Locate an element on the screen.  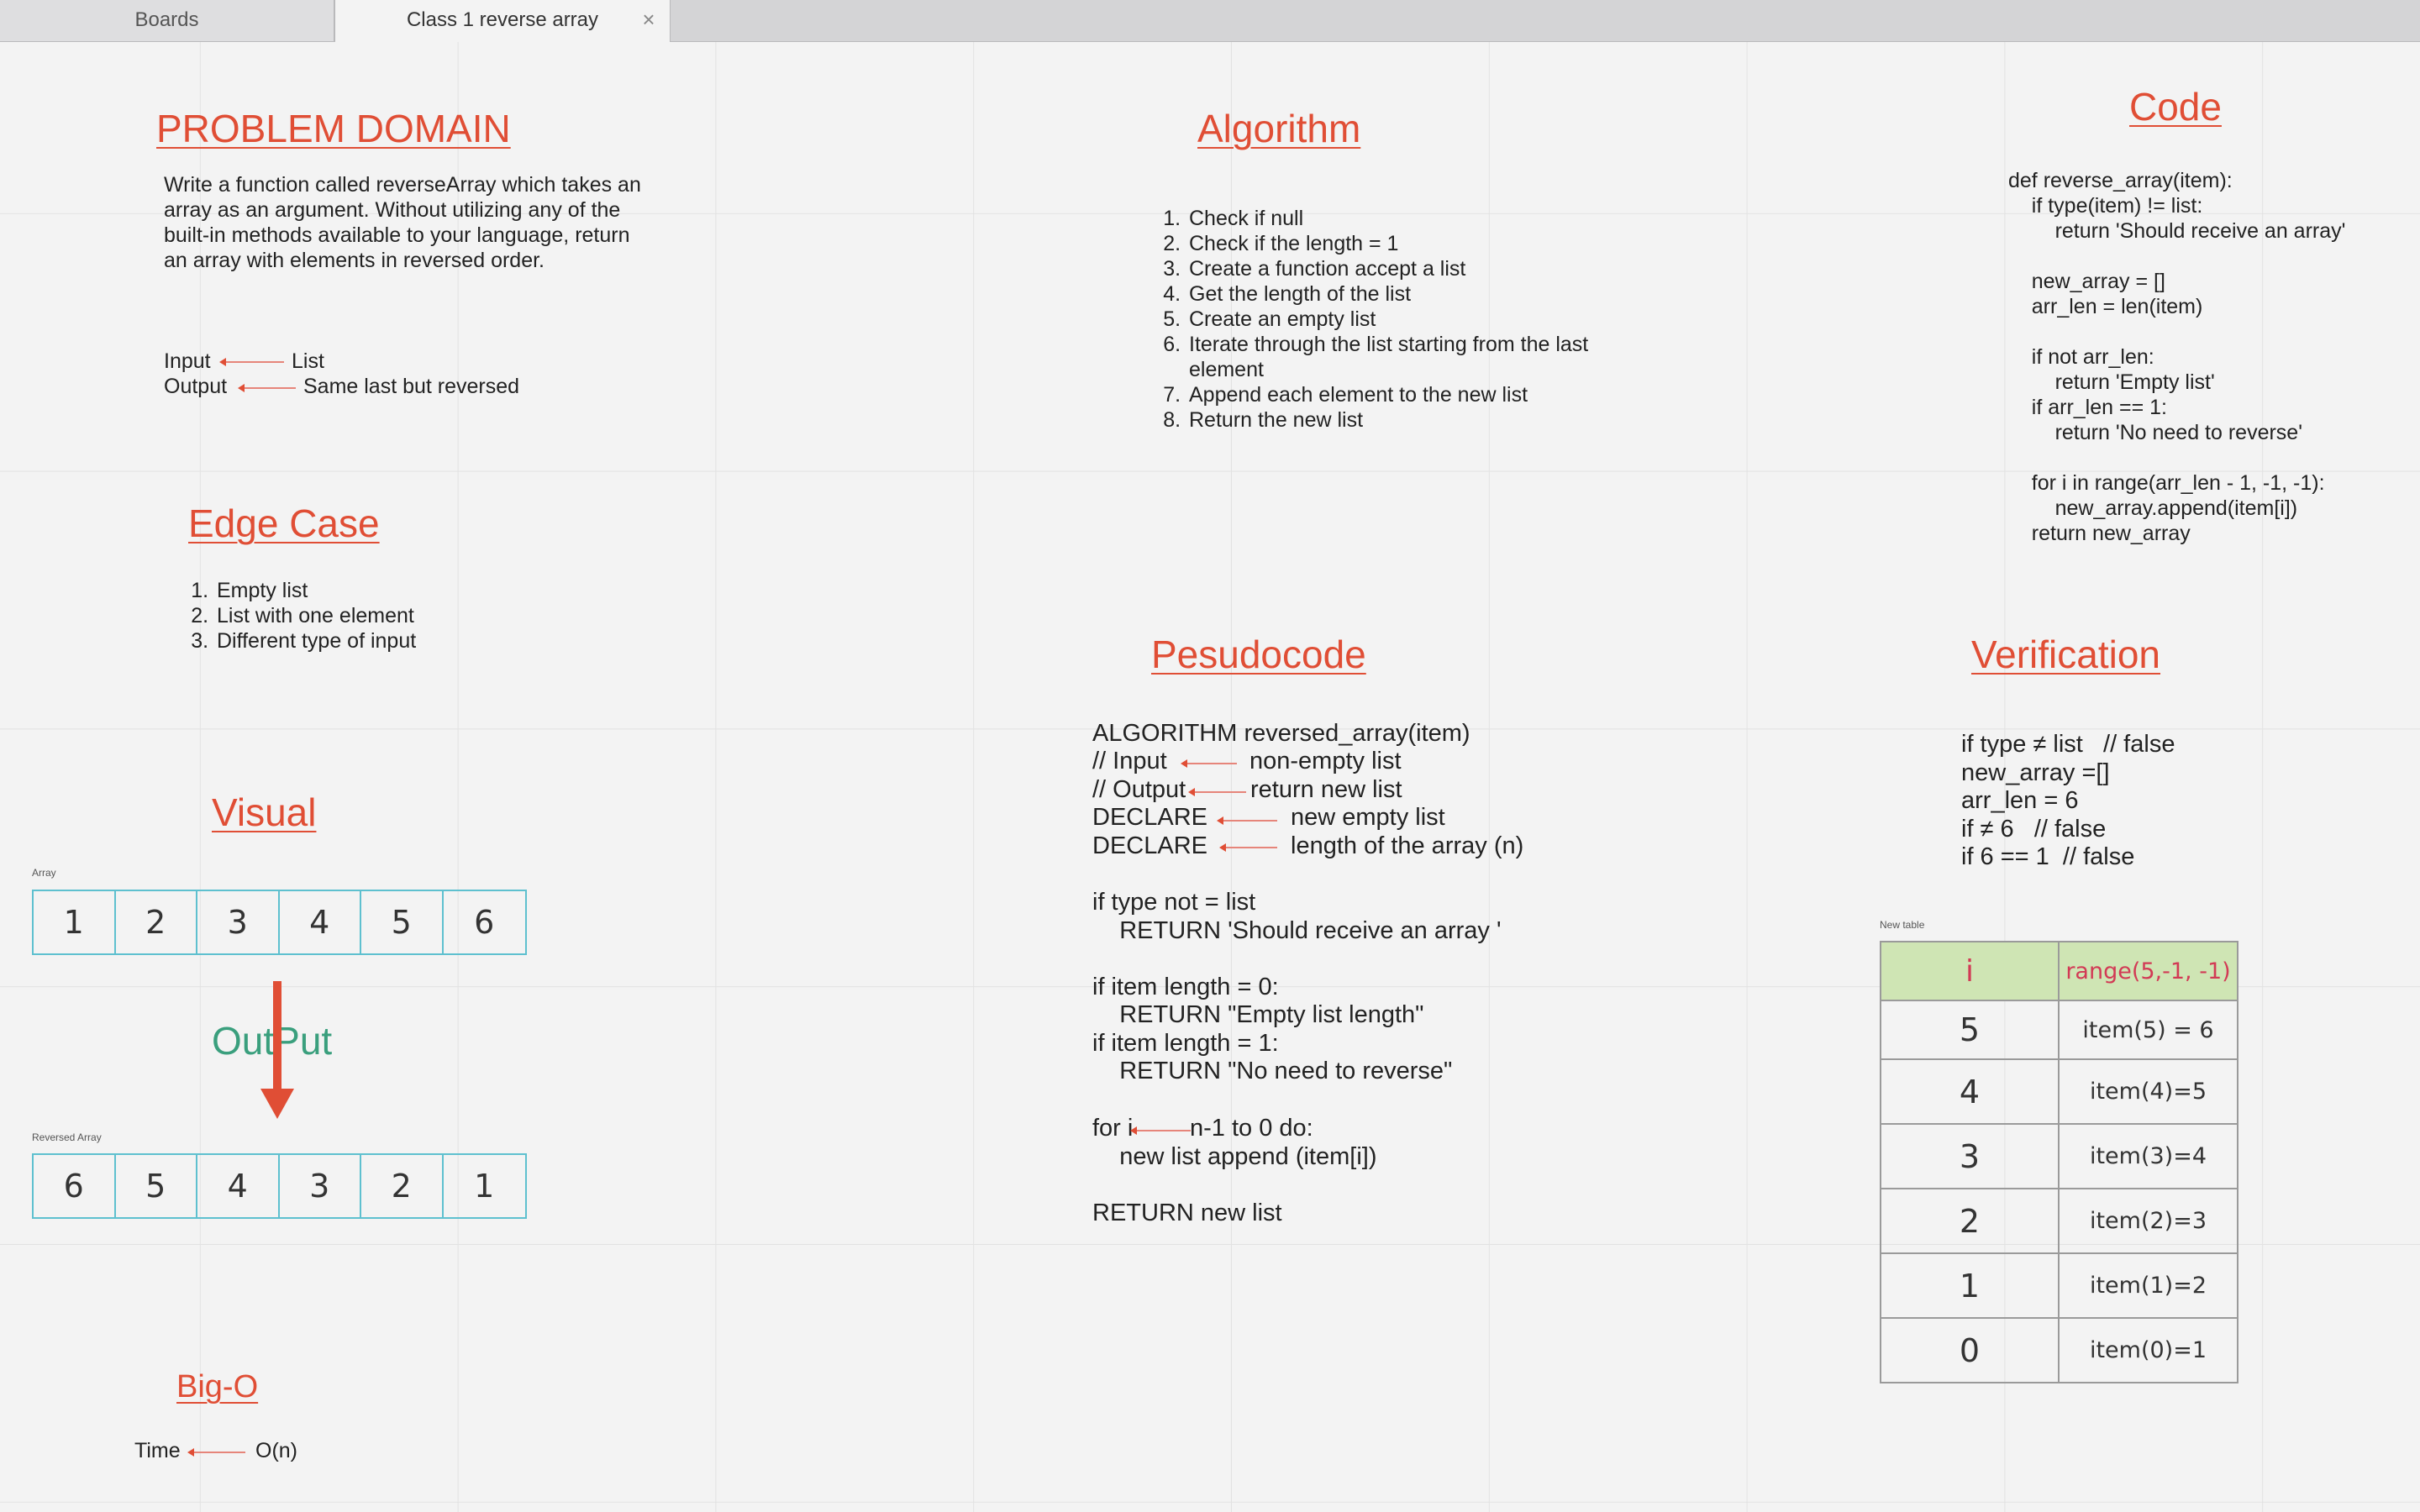
reversed-array-cell: 2 is located at coordinates (402, 1186).